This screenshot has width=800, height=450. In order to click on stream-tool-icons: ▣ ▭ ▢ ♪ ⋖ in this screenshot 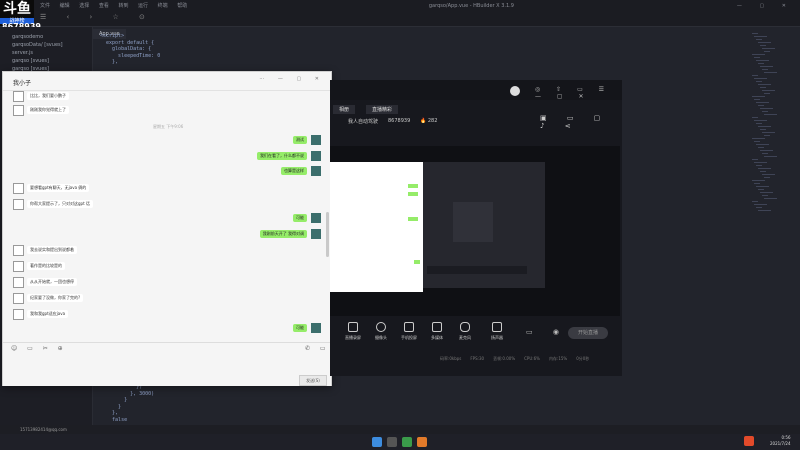, I will do `click(581, 122)`.